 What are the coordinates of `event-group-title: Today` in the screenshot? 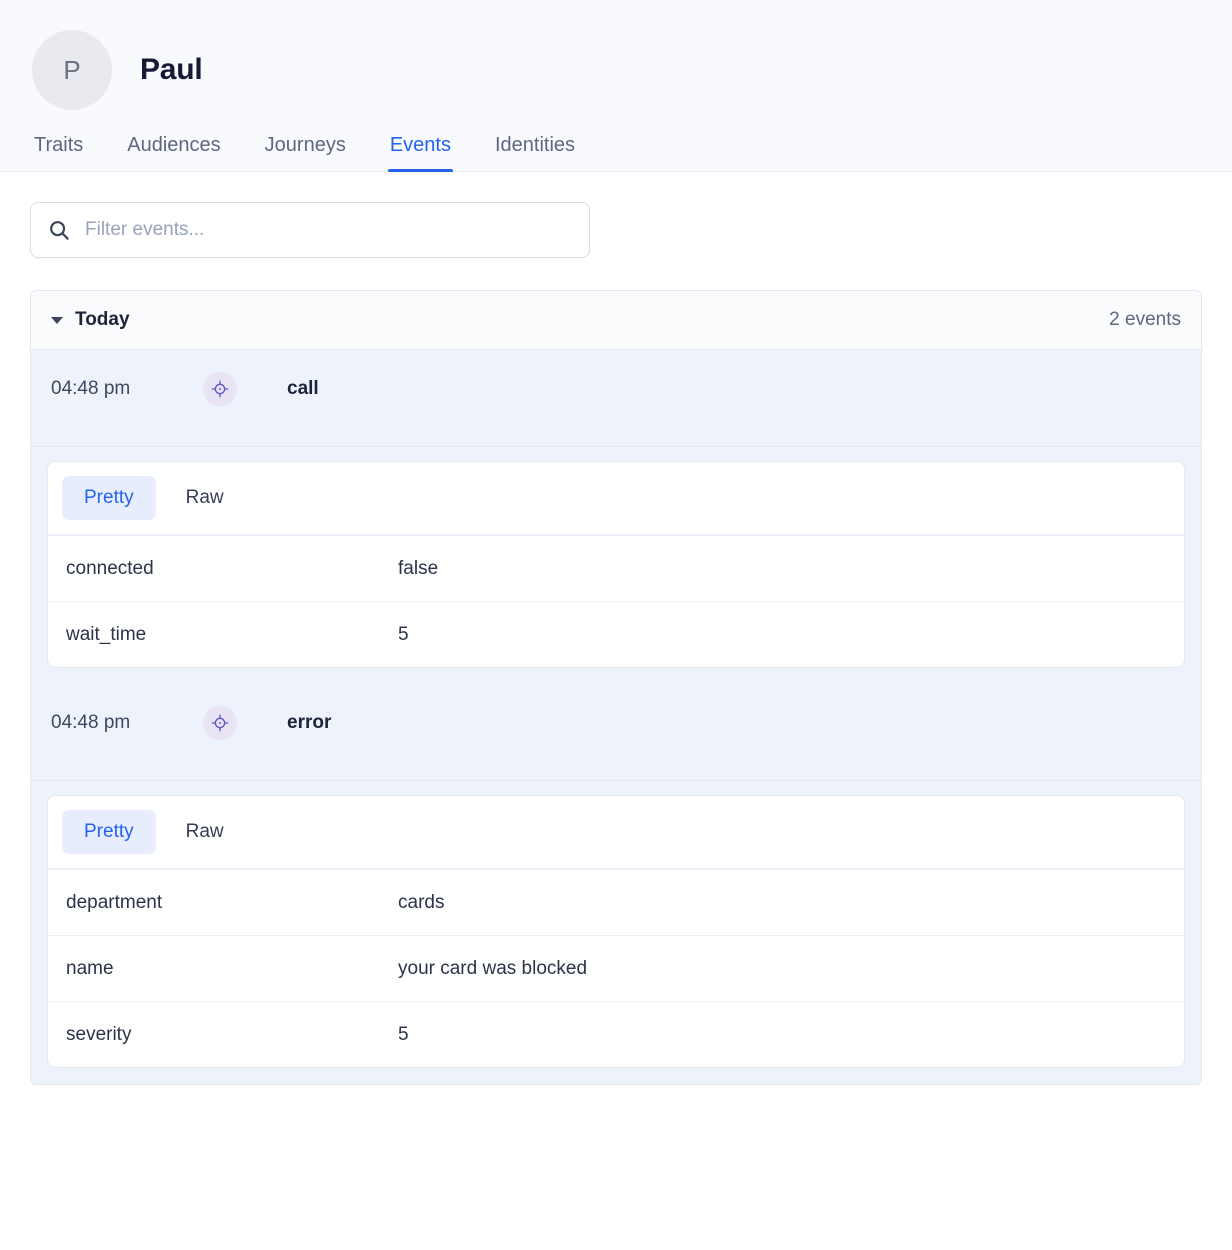 It's located at (102, 319).